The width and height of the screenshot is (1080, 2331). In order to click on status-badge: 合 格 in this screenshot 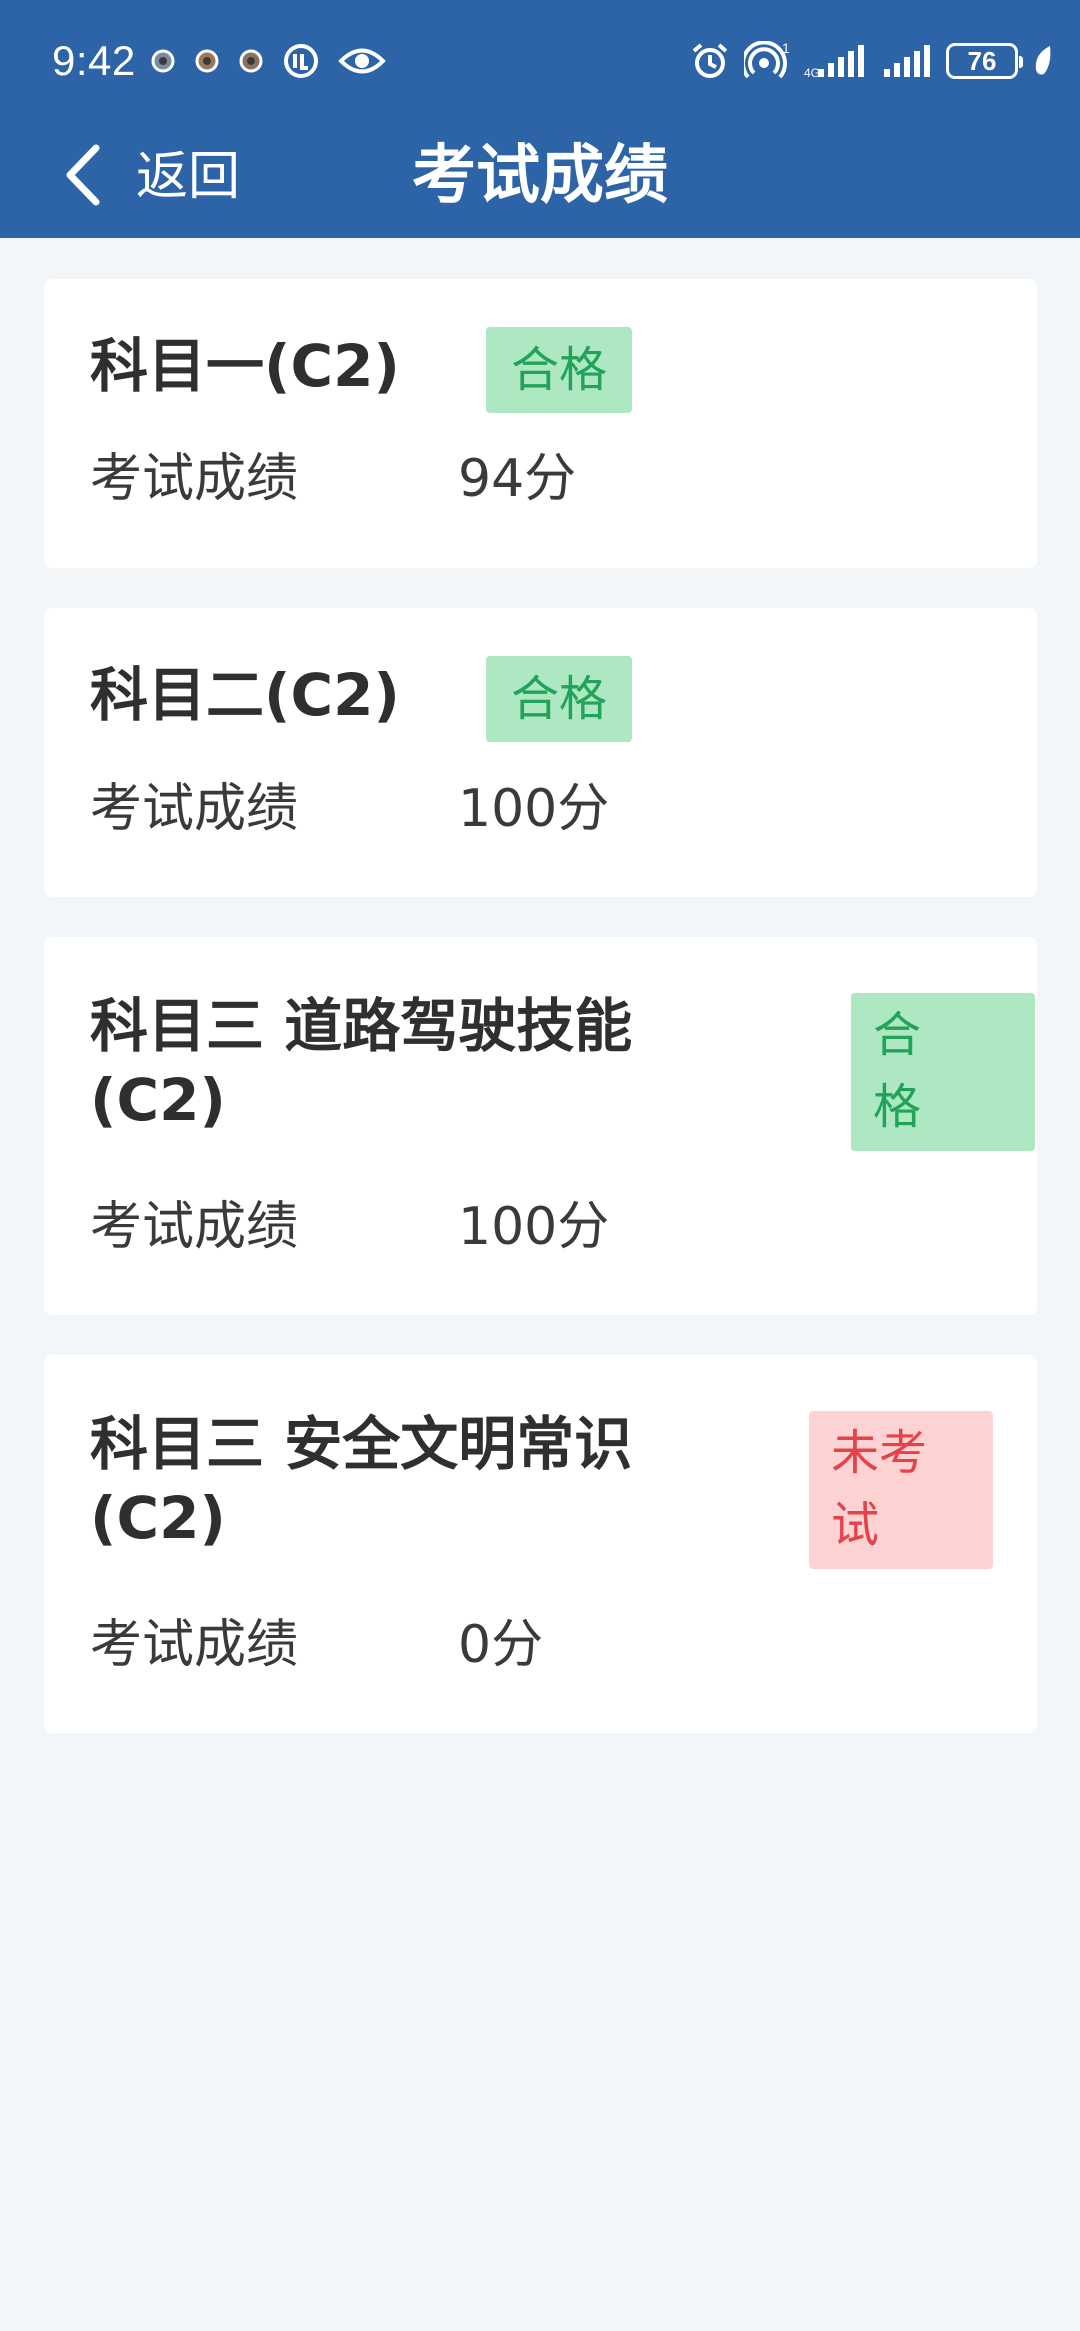, I will do `click(943, 1072)`.